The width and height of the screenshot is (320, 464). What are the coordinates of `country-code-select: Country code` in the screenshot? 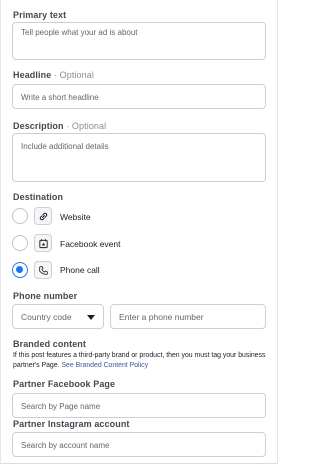 It's located at (58, 316).